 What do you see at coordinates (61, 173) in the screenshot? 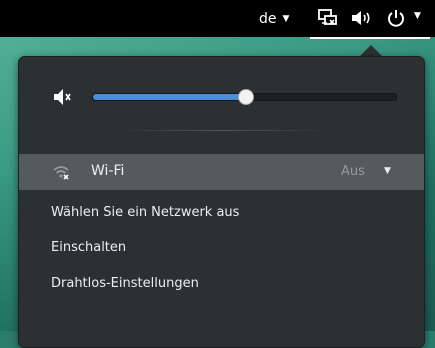
I see `wifi-disconnected-icon` at bounding box center [61, 173].